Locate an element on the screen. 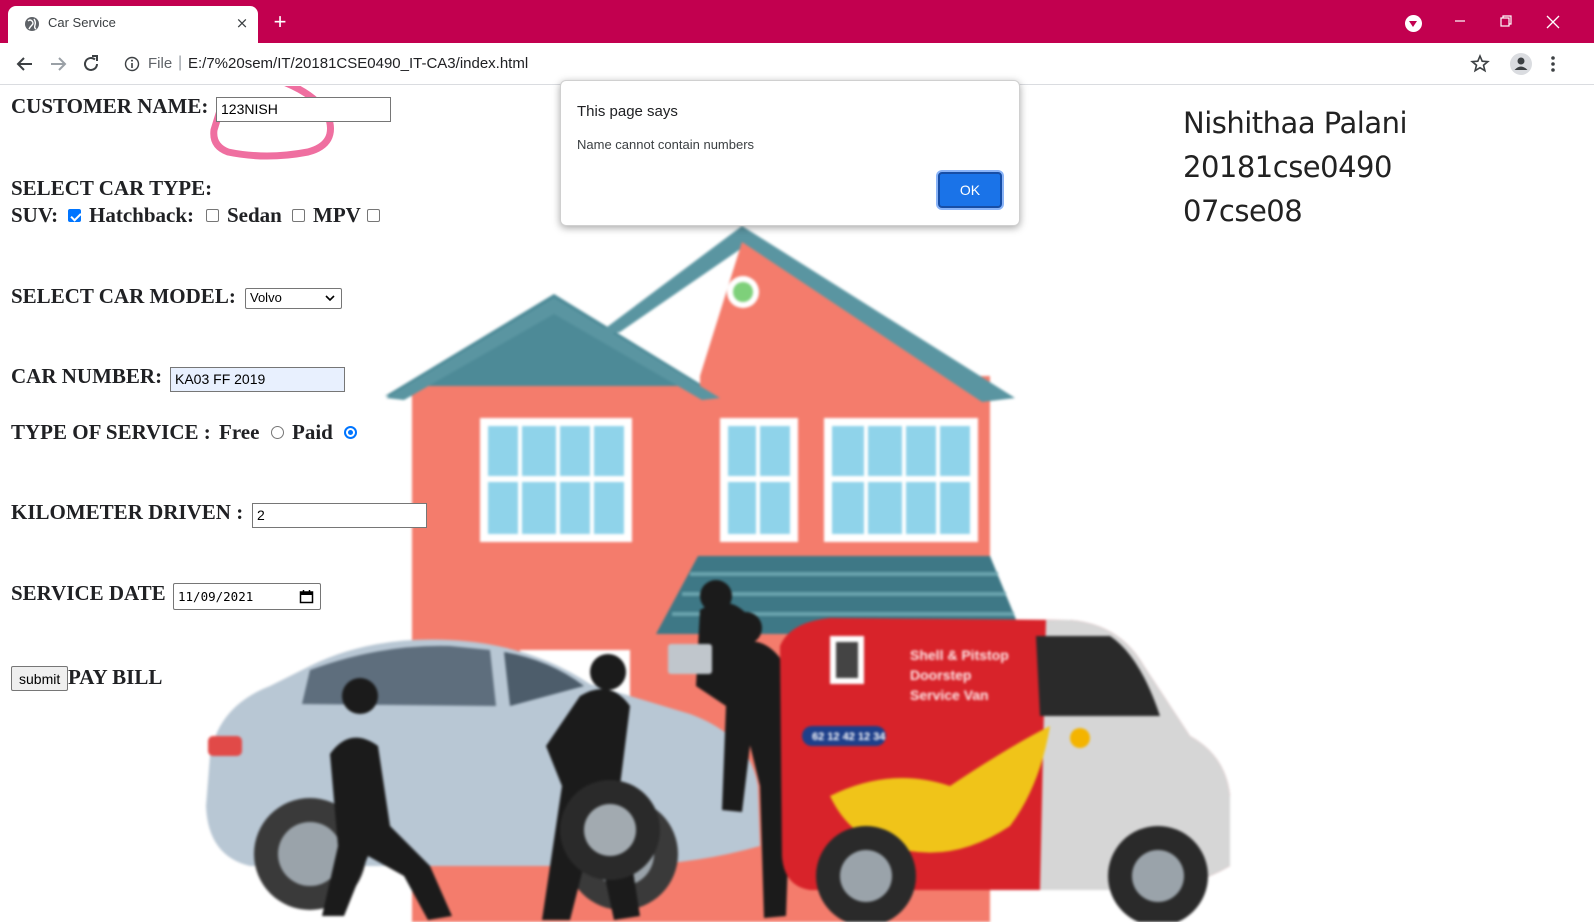 Image resolution: width=1594 pixels, height=922 pixels. forward-arrow-icon is located at coordinates (58, 64).